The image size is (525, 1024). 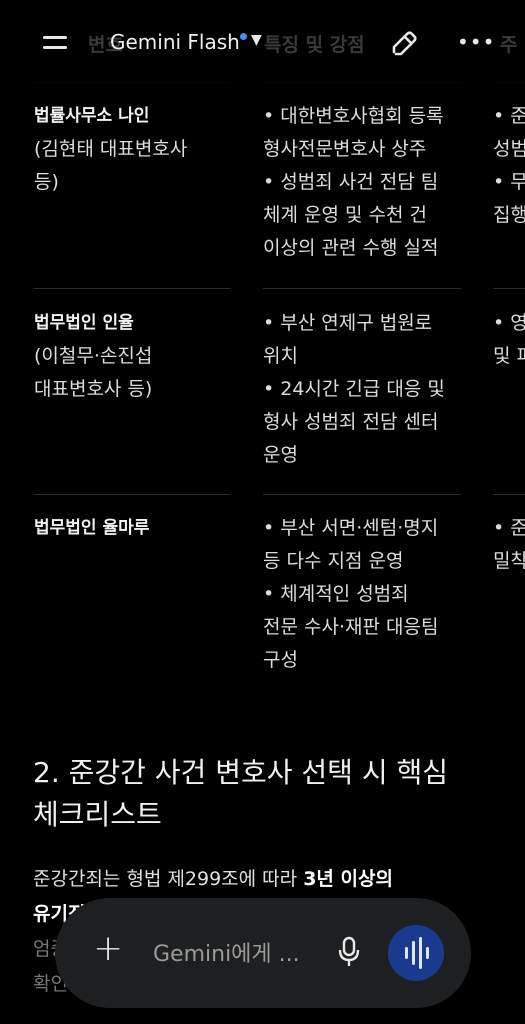 What do you see at coordinates (509, 182) in the screenshot?
I see `overflow-line: • 무` at bounding box center [509, 182].